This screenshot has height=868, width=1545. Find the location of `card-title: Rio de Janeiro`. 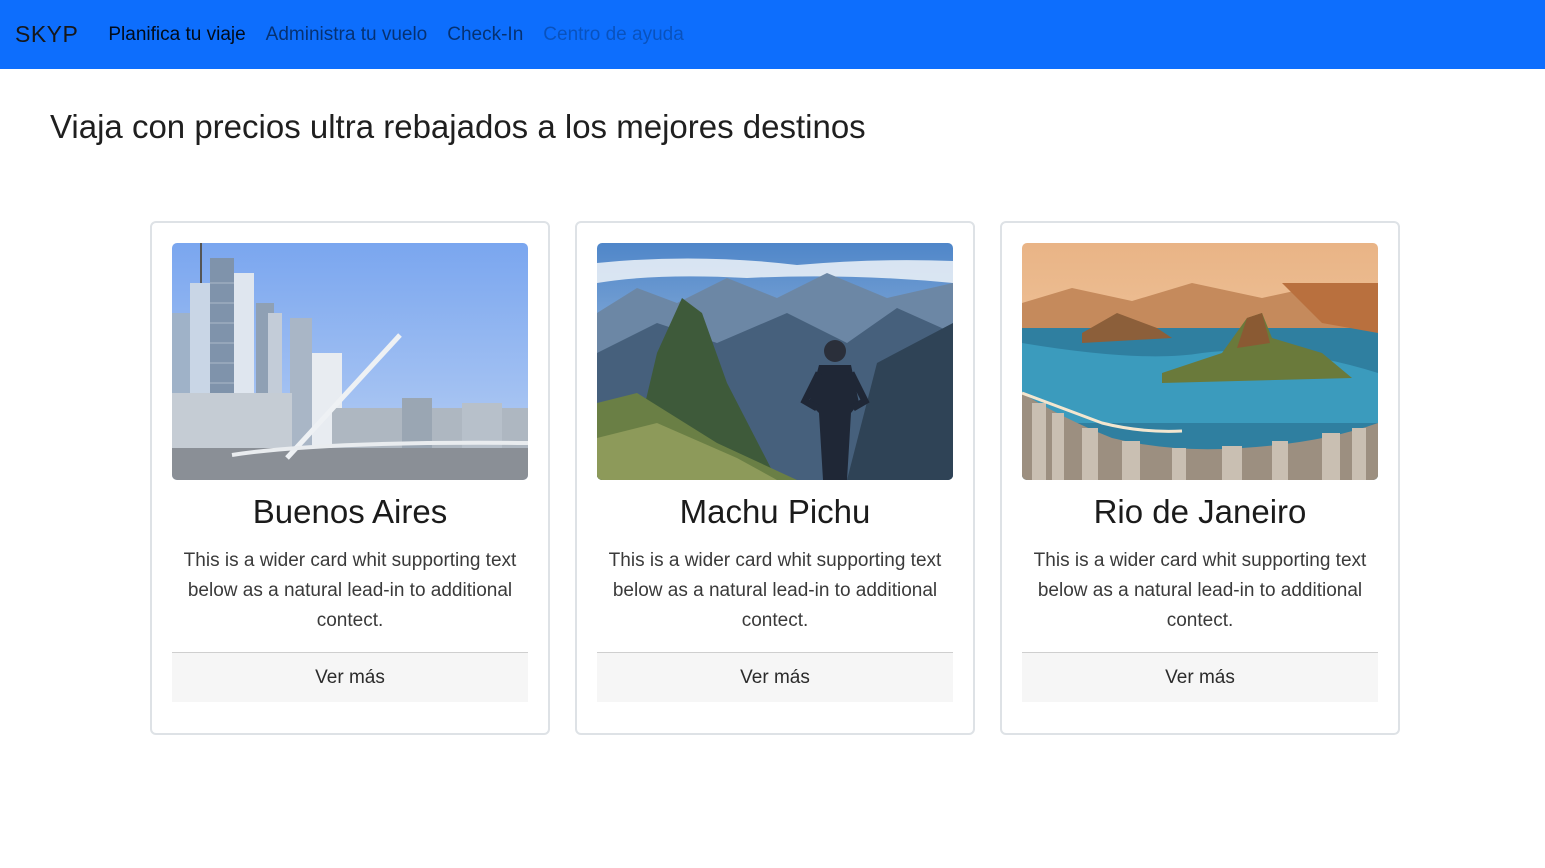

card-title: Rio de Janeiro is located at coordinates (1200, 511).